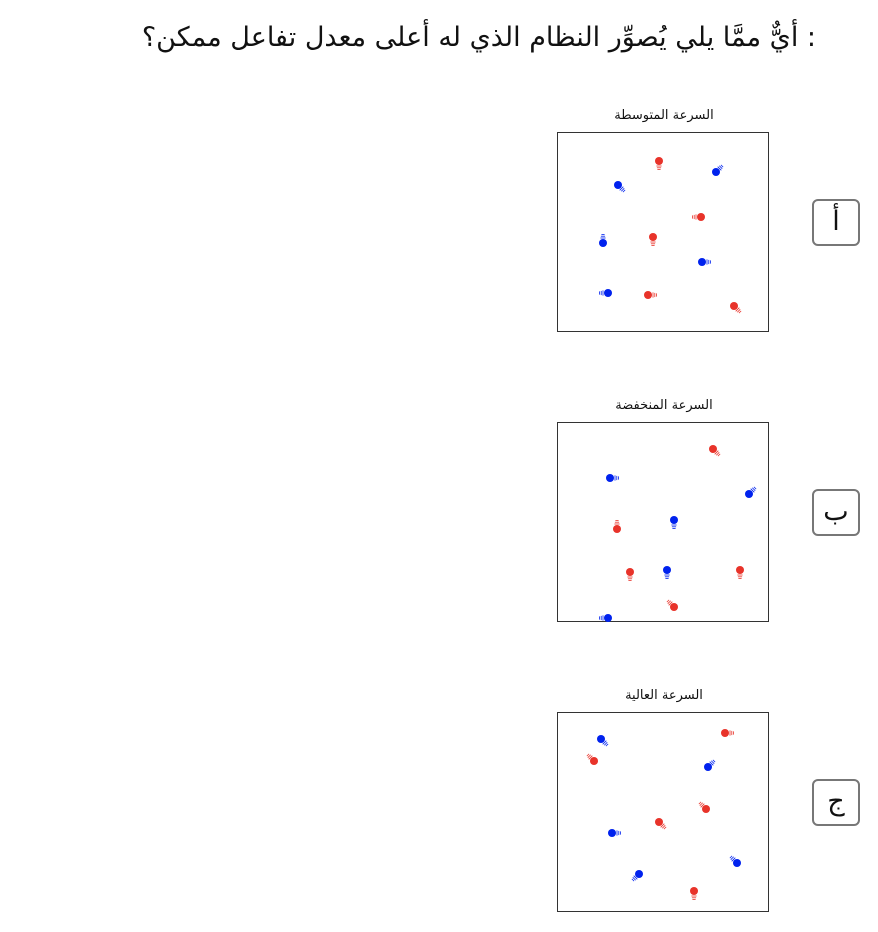 Image resolution: width=878 pixels, height=932 pixels. What do you see at coordinates (670, 235) in the screenshot?
I see `option-a-particles` at bounding box center [670, 235].